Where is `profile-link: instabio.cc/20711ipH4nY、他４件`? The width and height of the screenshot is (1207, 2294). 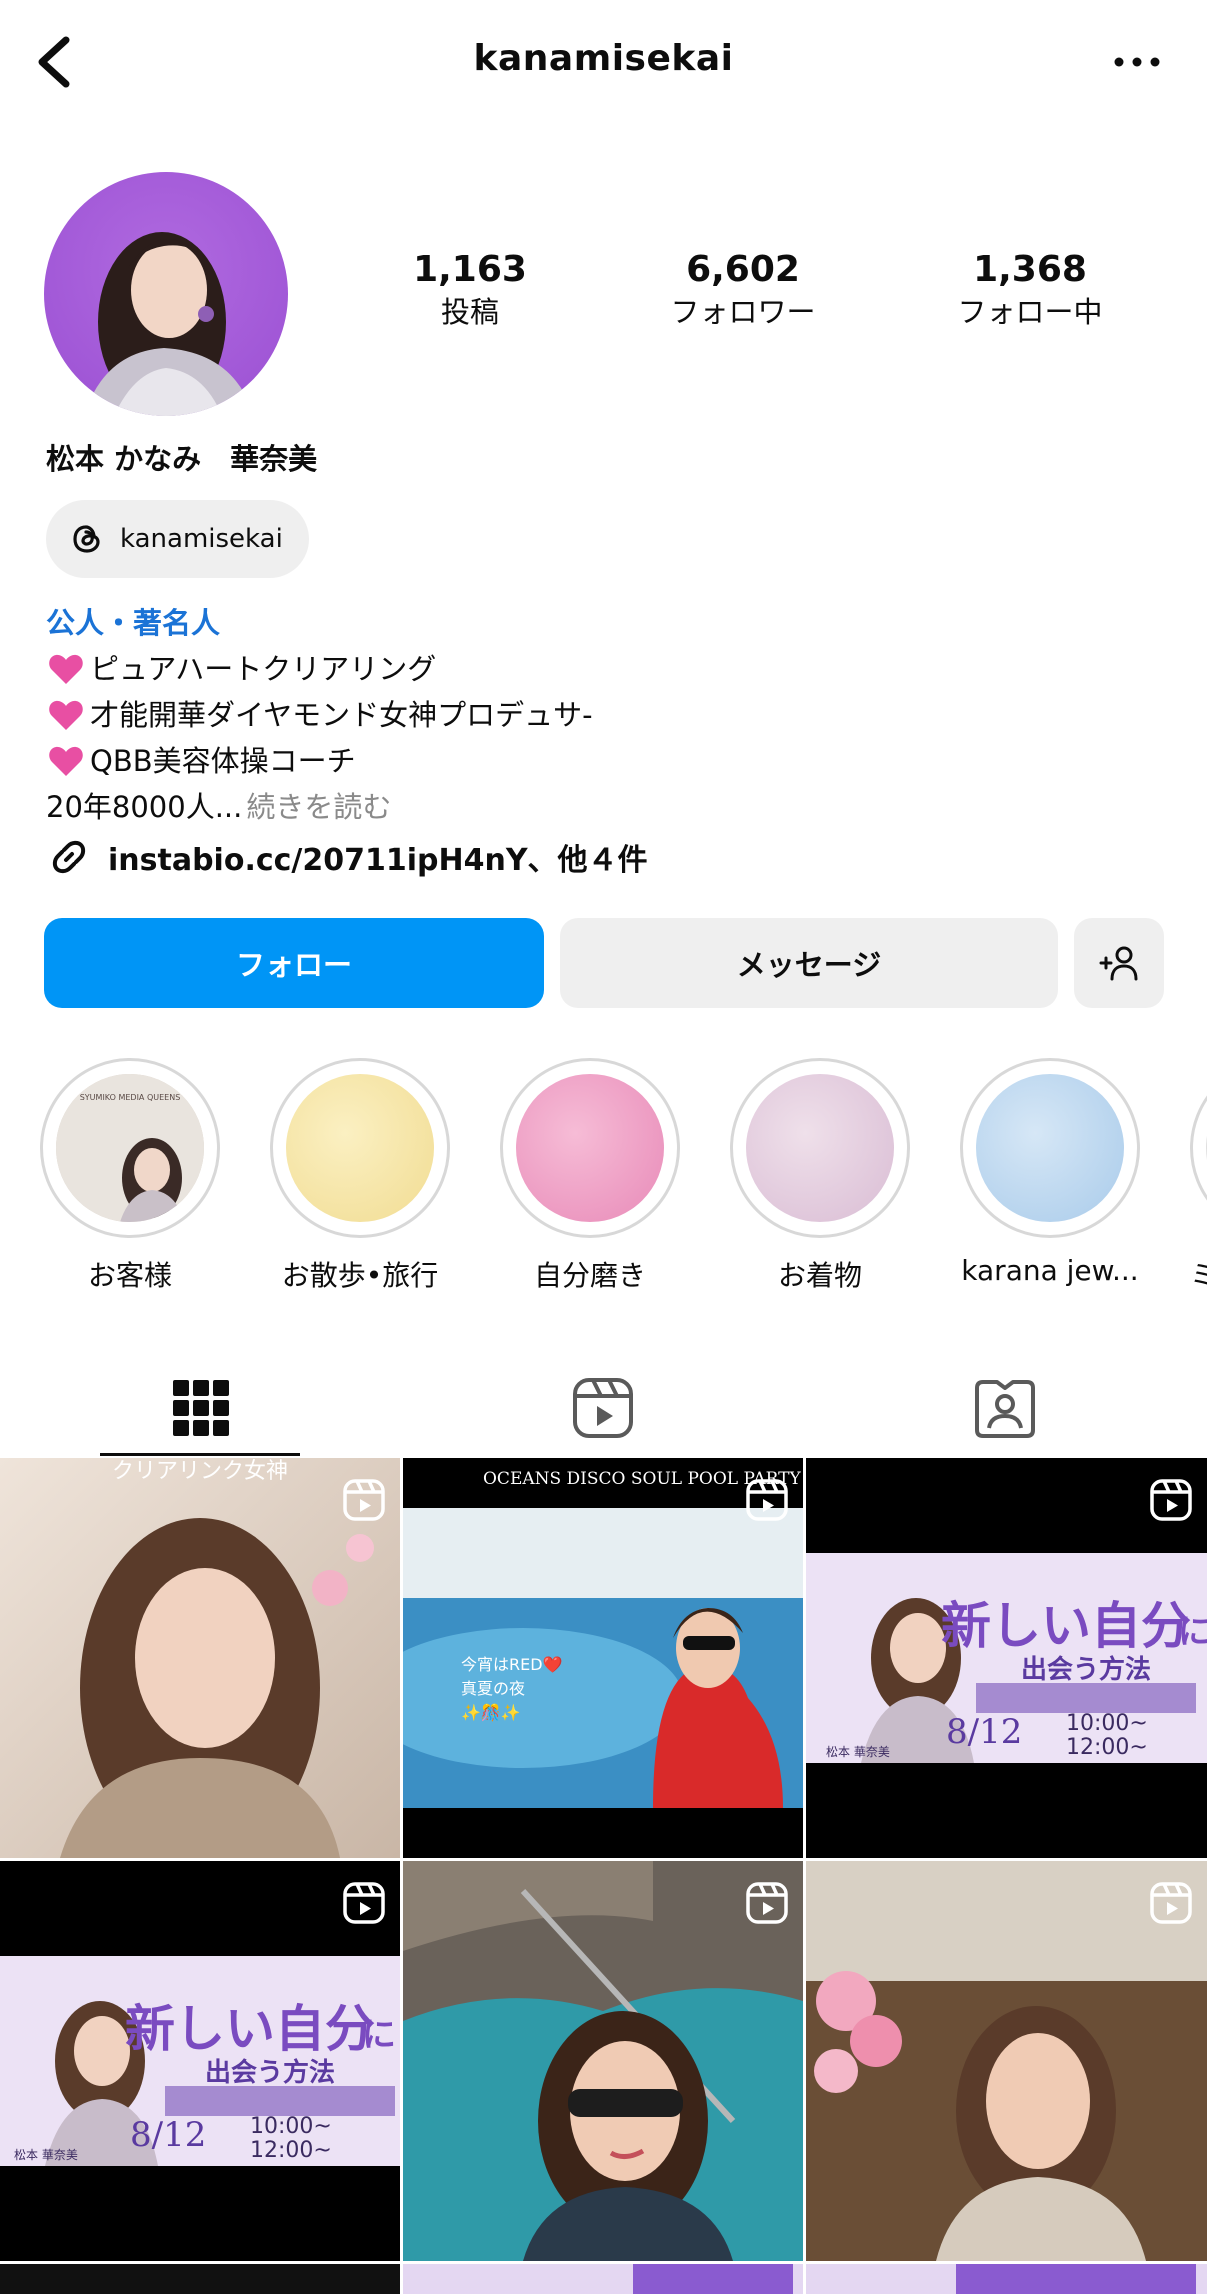
profile-link: instabio.cc/20711ipH4nY、他４件 is located at coordinates (347, 857).